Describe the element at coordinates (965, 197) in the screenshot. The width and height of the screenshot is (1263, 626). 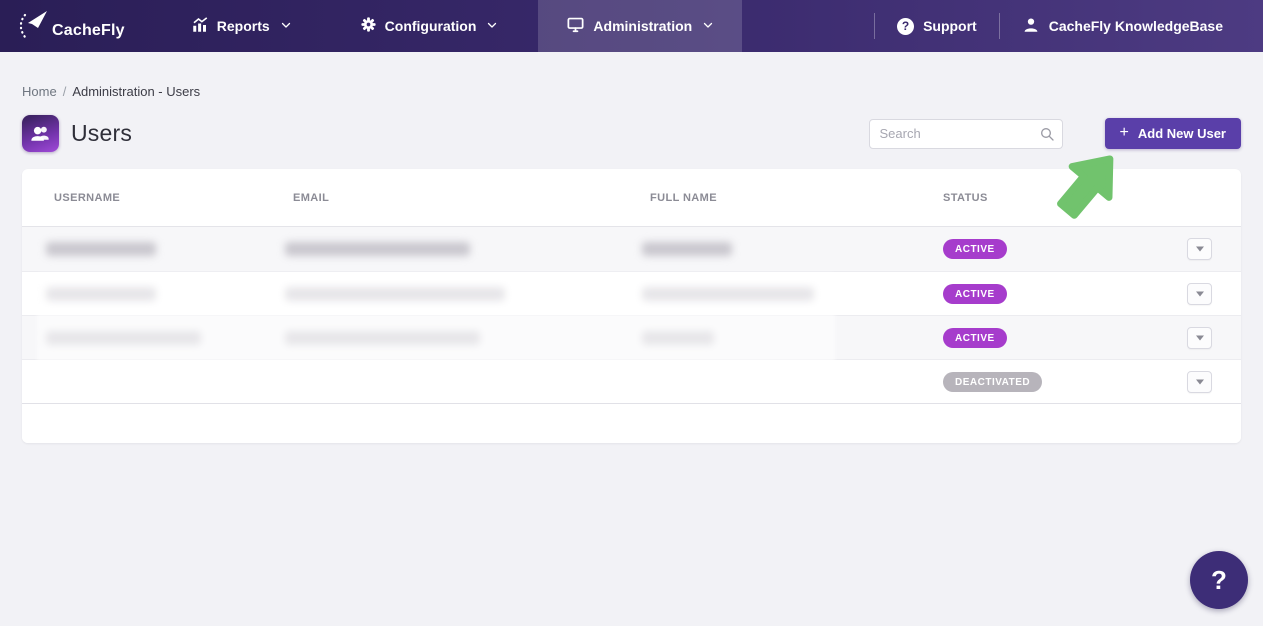
I see `column-header-status: STATUS` at that location.